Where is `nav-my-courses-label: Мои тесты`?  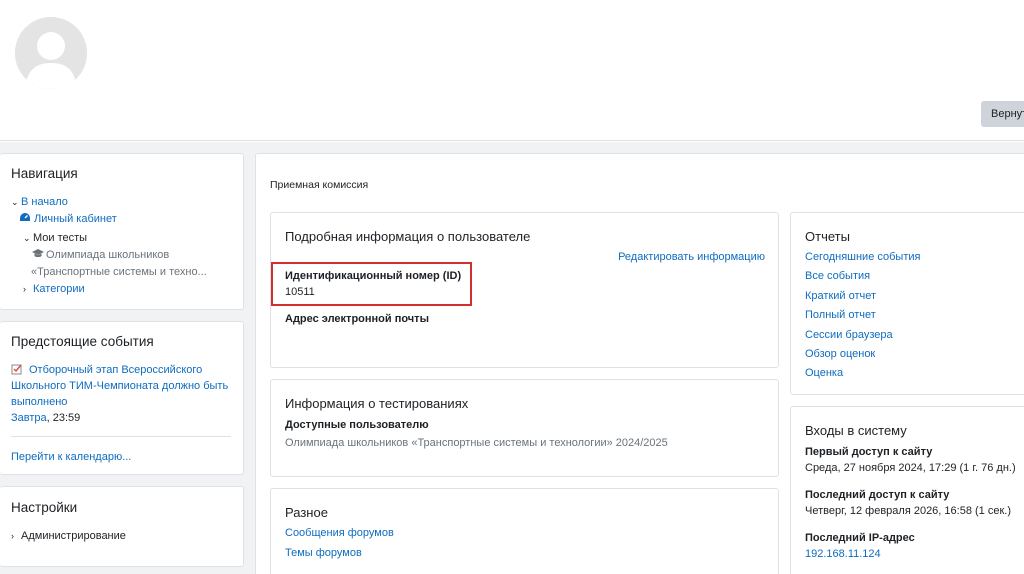 nav-my-courses-label: Мои тесты is located at coordinates (60, 238).